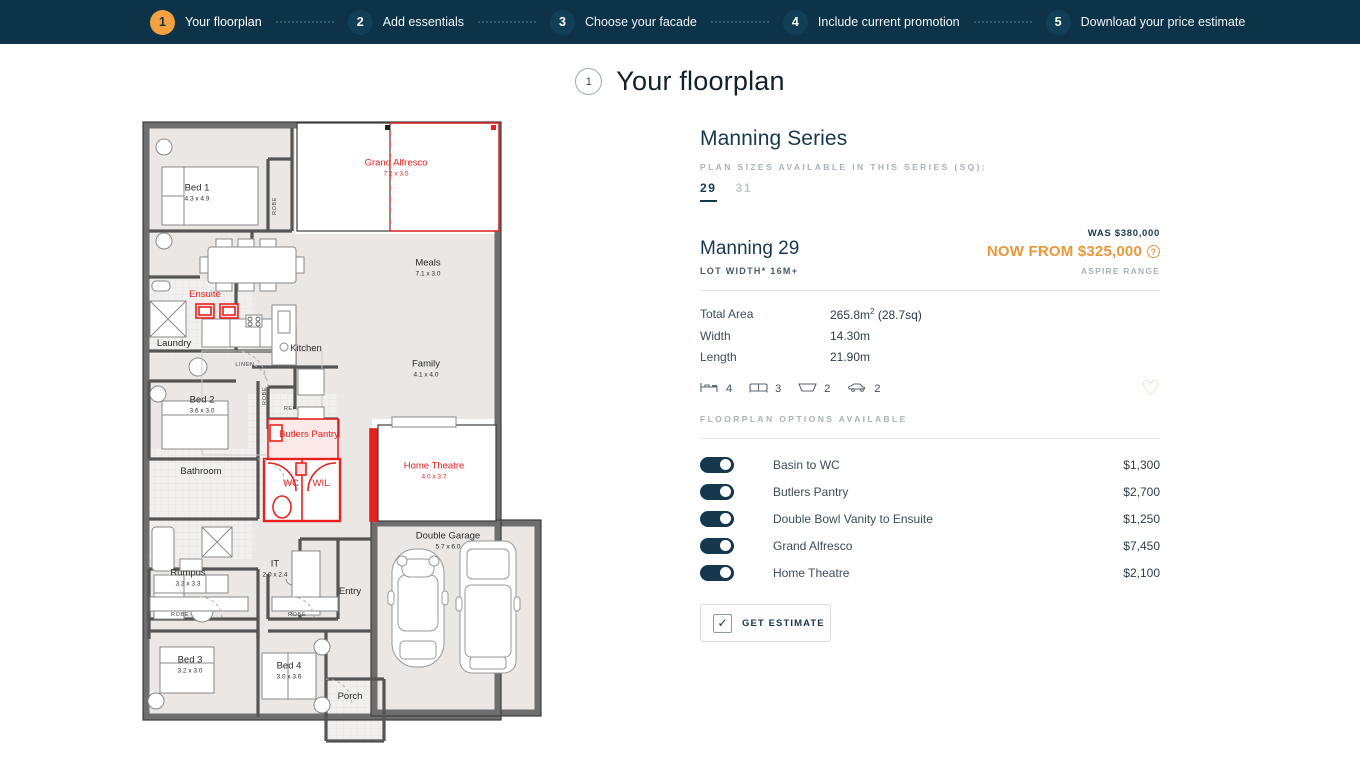 This screenshot has height=765, width=1360. I want to click on toggle-home-theatre, so click(717, 572).